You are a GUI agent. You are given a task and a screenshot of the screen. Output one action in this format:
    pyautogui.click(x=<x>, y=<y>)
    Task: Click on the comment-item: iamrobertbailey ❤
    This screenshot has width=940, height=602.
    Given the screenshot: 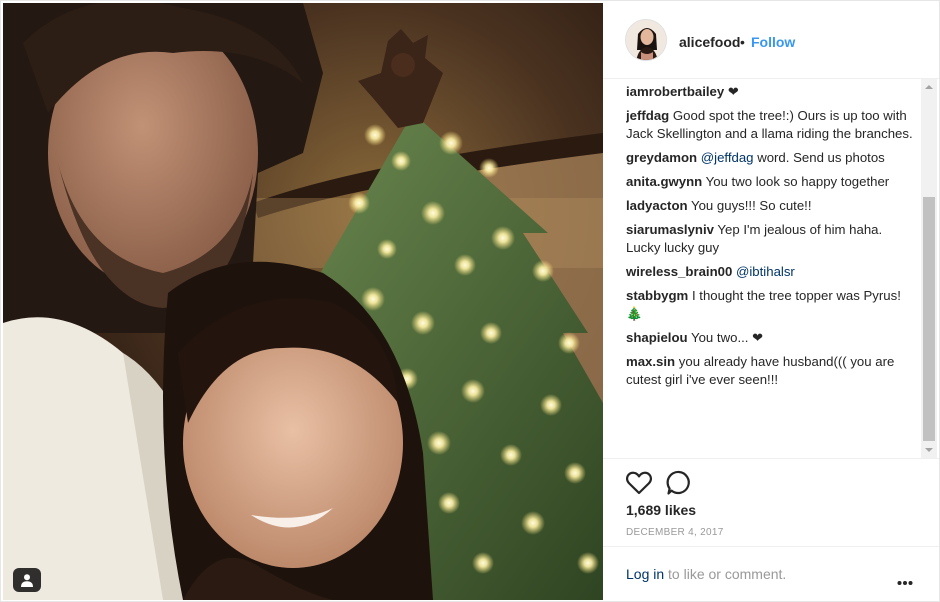 What is the action you would take?
    pyautogui.click(x=771, y=92)
    